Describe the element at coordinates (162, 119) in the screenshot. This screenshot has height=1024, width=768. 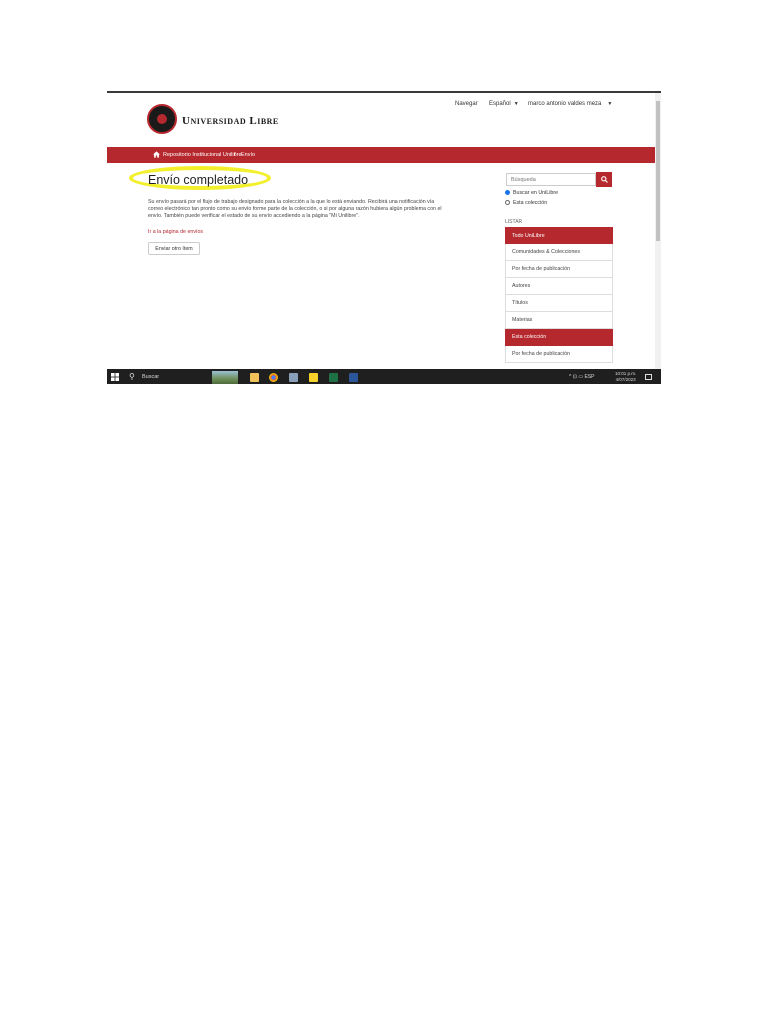
I see `university-seal-logo` at that location.